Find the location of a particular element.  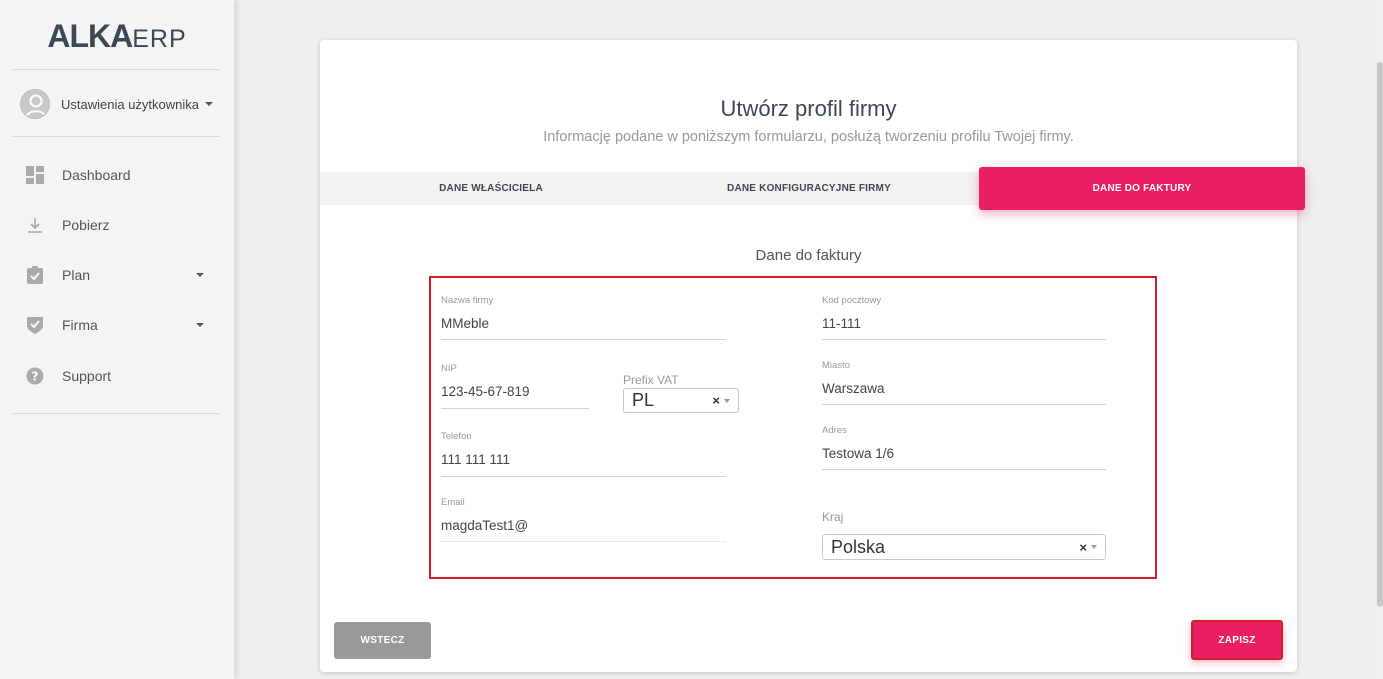

scrollbar-thumb is located at coordinates (1380, 334).